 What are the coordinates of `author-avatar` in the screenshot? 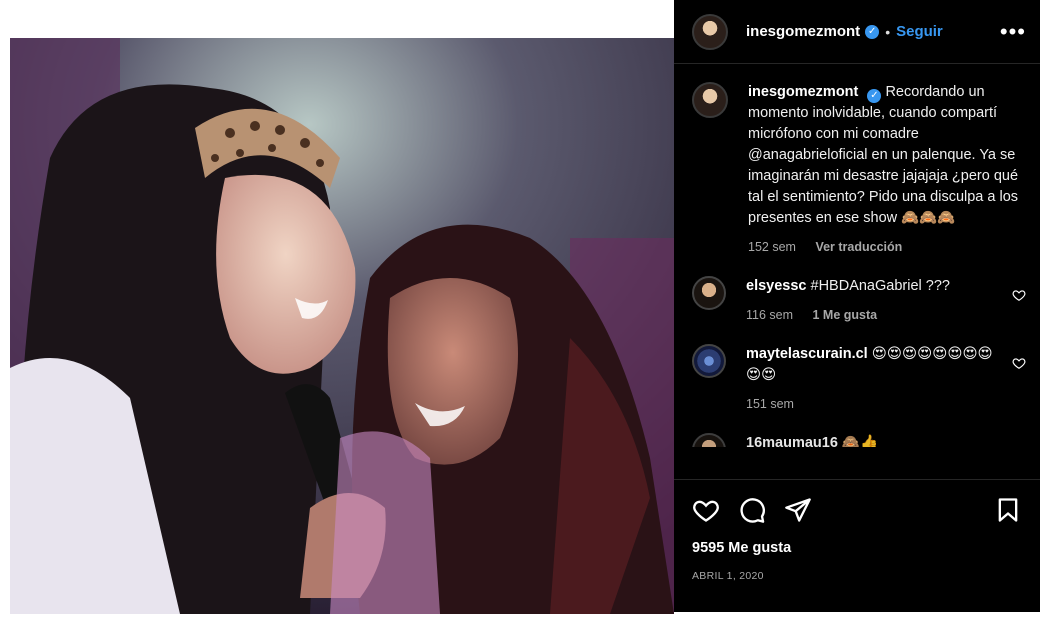 It's located at (710, 31).